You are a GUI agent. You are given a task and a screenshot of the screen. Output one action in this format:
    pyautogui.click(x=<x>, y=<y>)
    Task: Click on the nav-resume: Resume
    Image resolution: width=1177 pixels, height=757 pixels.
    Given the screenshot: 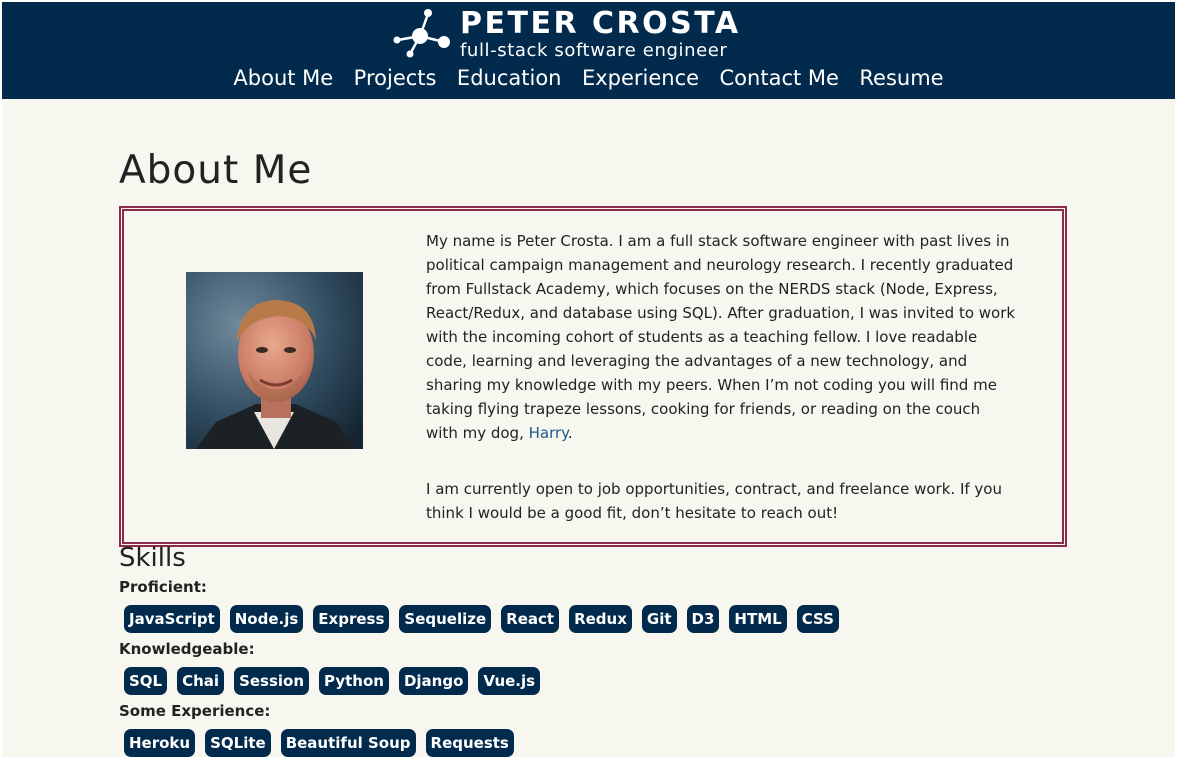 What is the action you would take?
    pyautogui.click(x=901, y=78)
    